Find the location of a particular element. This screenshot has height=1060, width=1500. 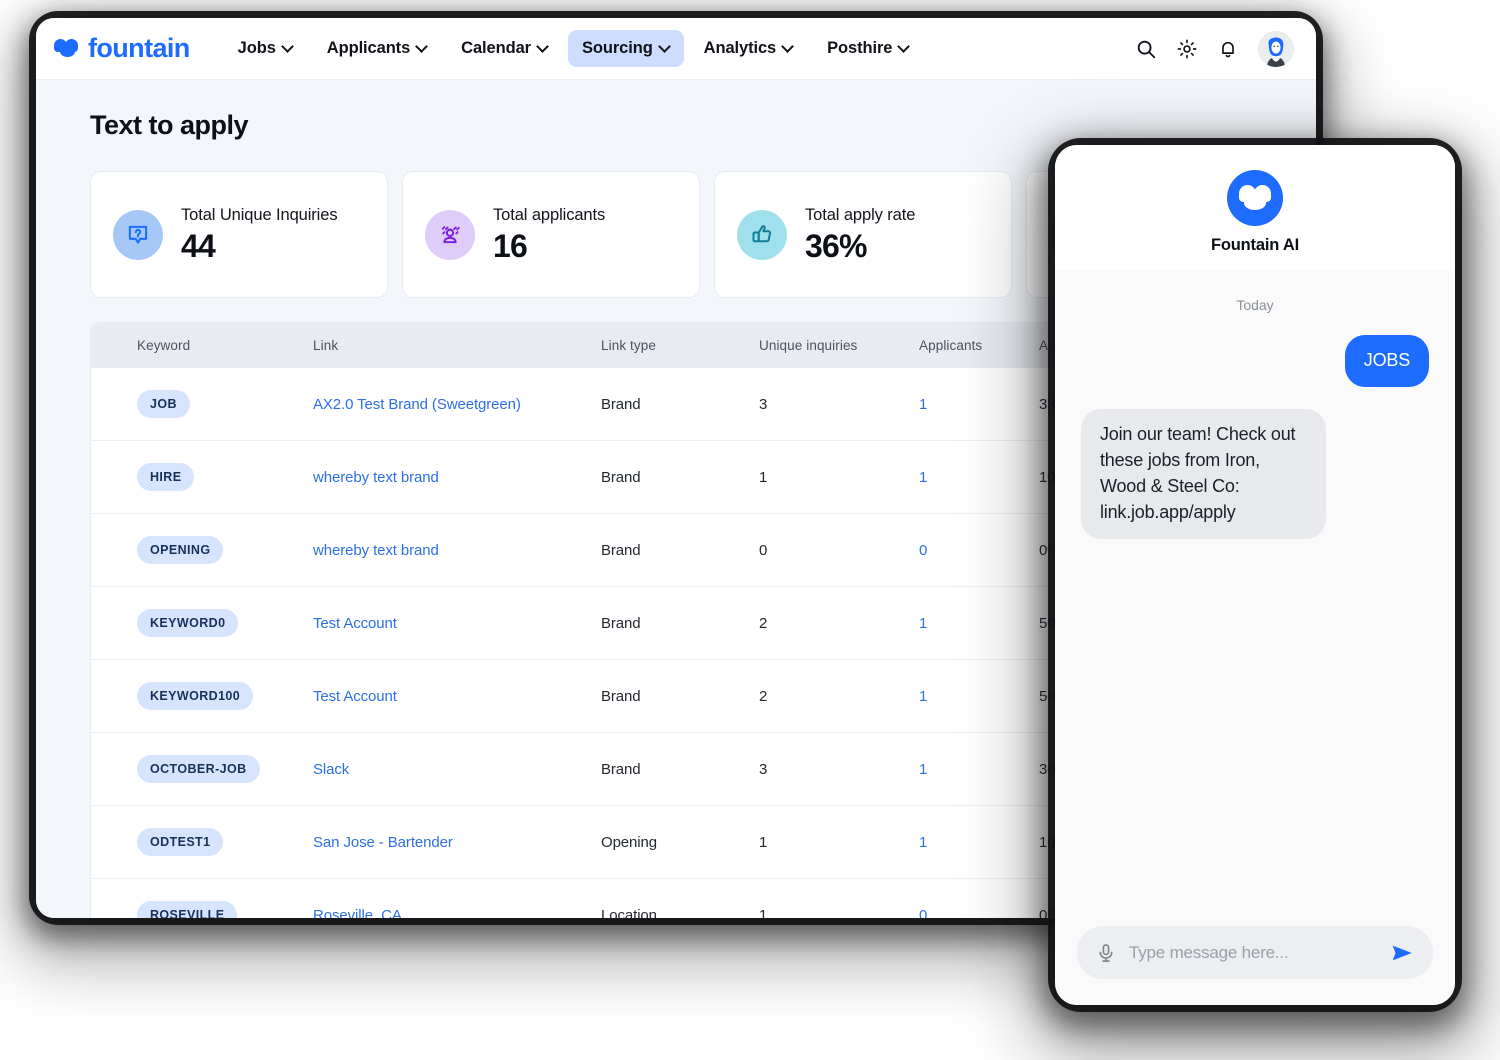

gear-icon is located at coordinates (1187, 49).